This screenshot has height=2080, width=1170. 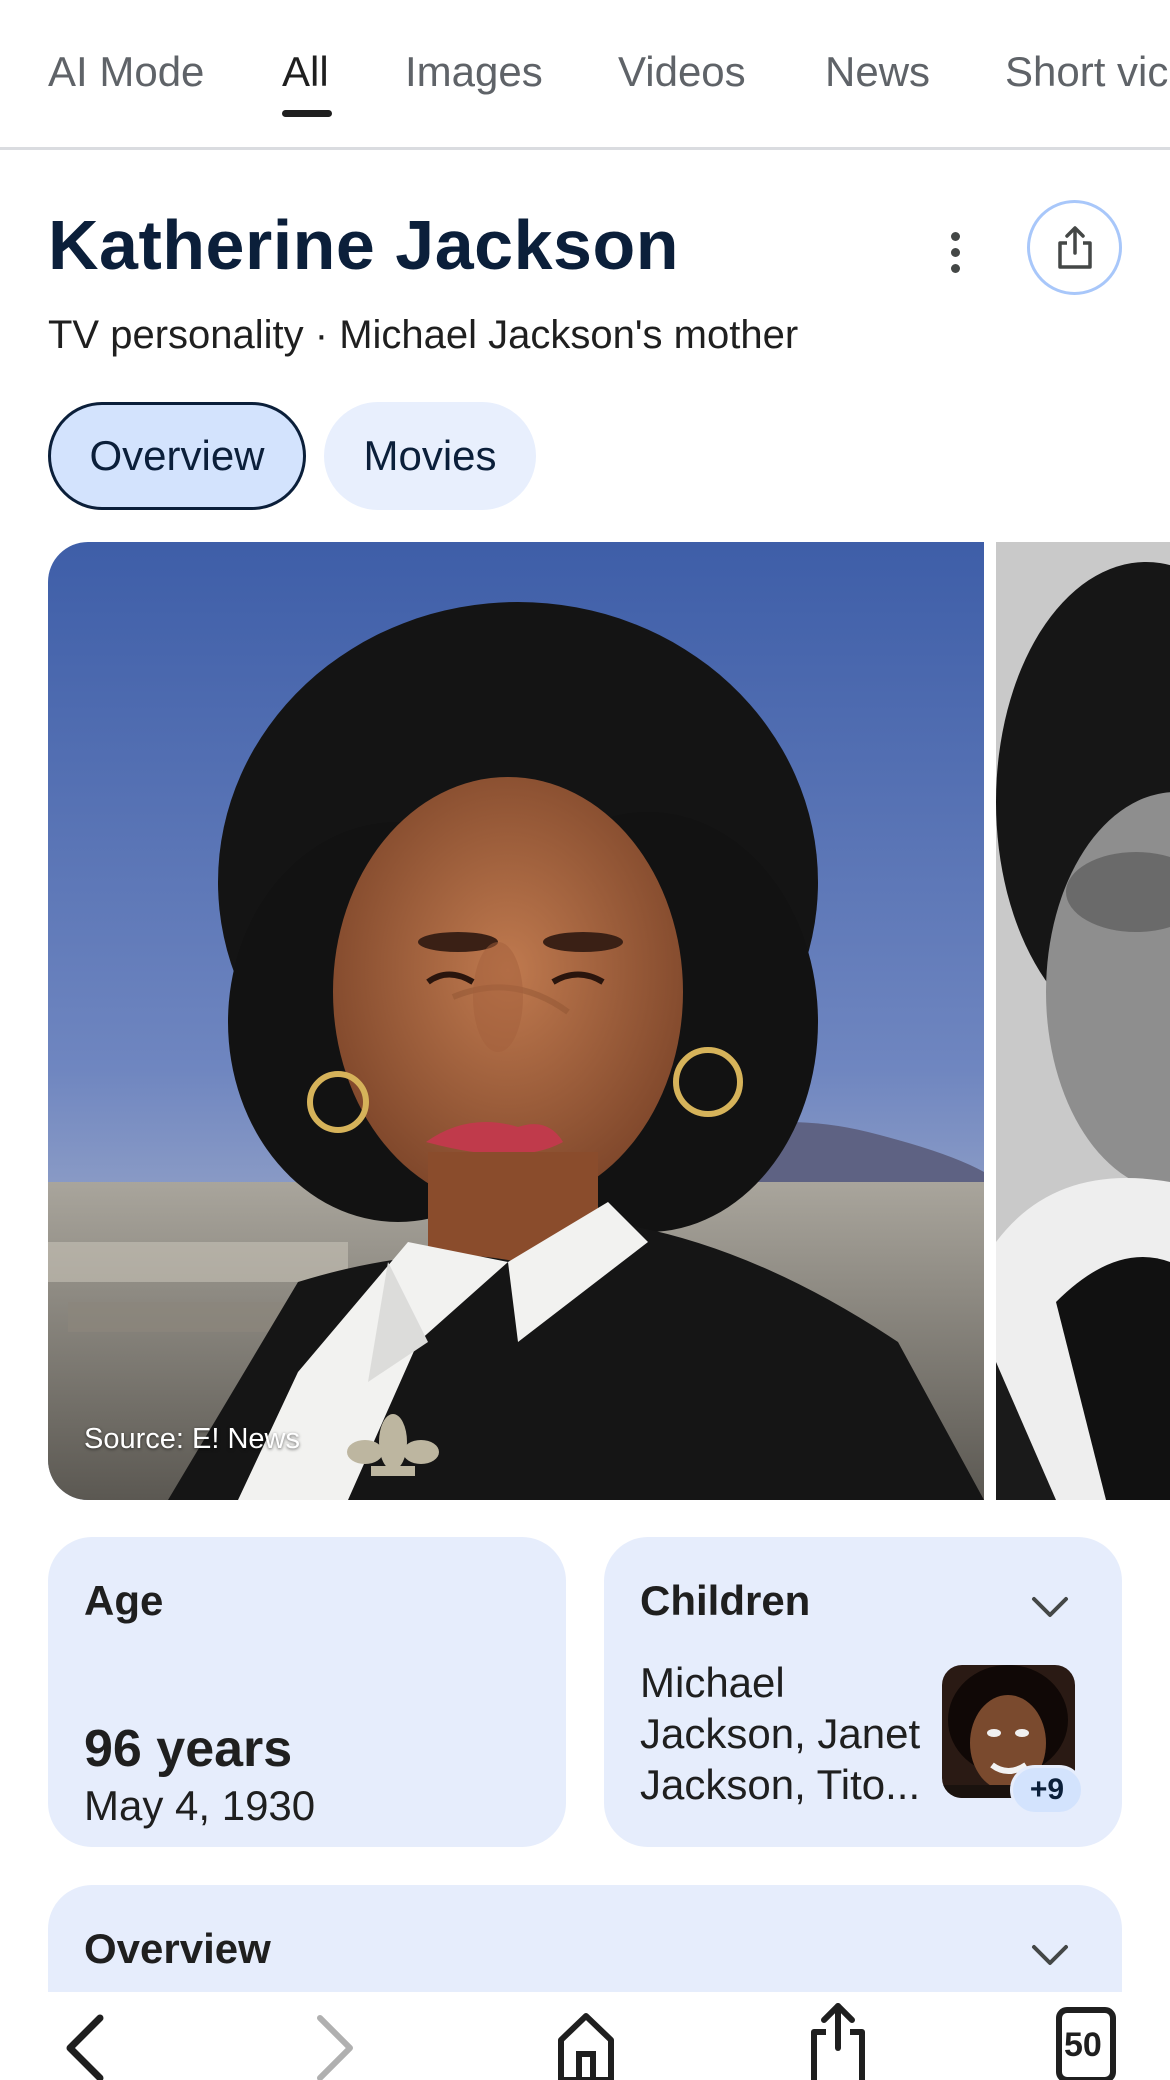 I want to click on tab-news: News, so click(x=877, y=72).